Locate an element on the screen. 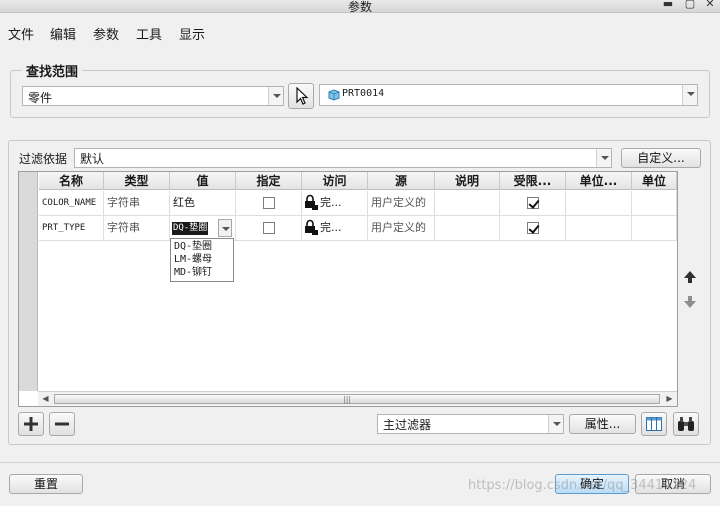 The width and height of the screenshot is (720, 506). menu-edit: 编辑 is located at coordinates (63, 33).